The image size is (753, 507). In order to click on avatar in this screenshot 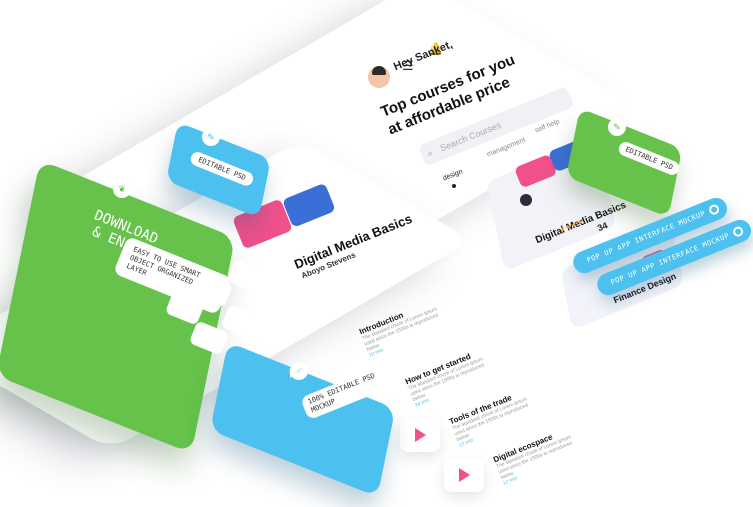, I will do `click(379, 77)`.